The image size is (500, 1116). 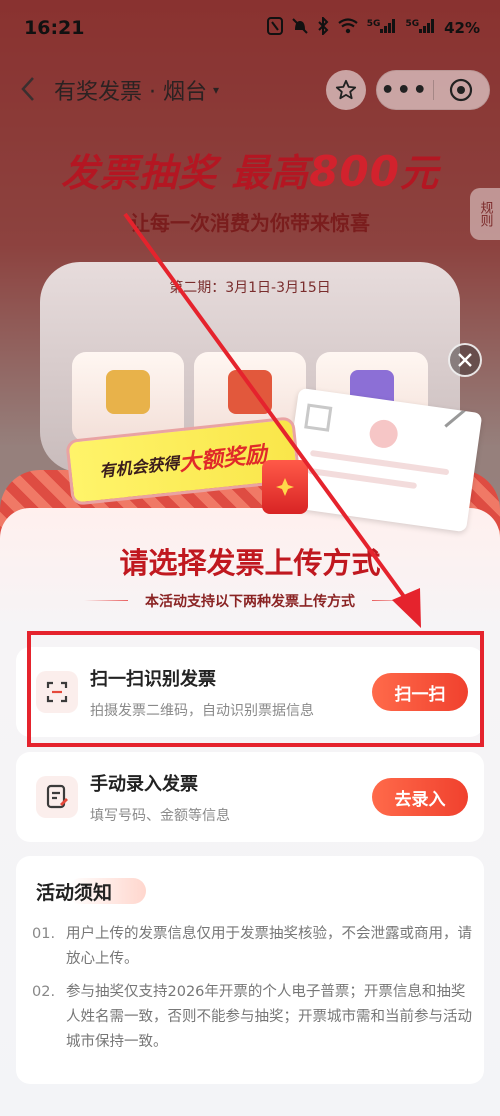 I want to click on page-title-text: 有奖发票 · 烟台, so click(x=130, y=92).